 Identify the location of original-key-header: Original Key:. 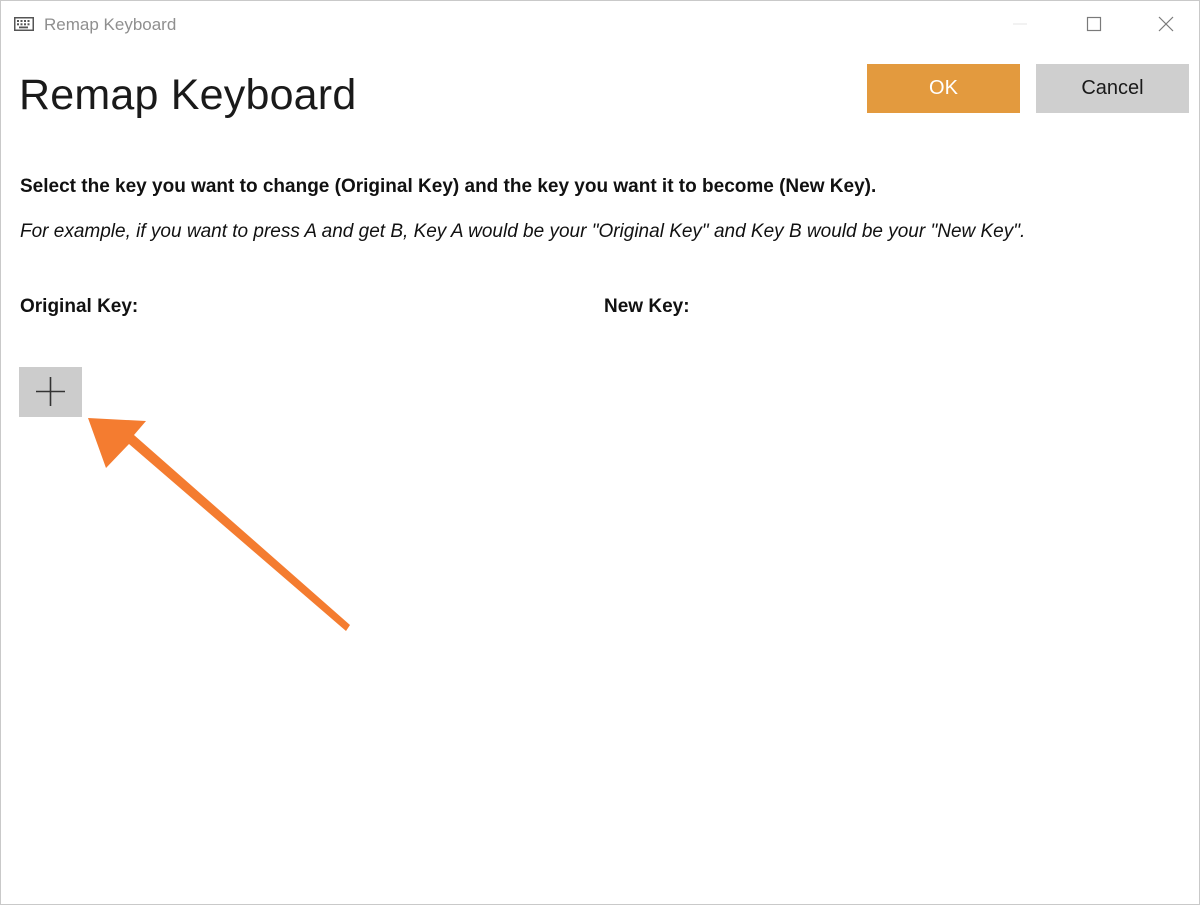
(79, 306).